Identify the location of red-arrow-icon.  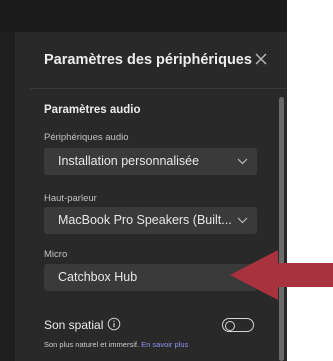
(281, 275).